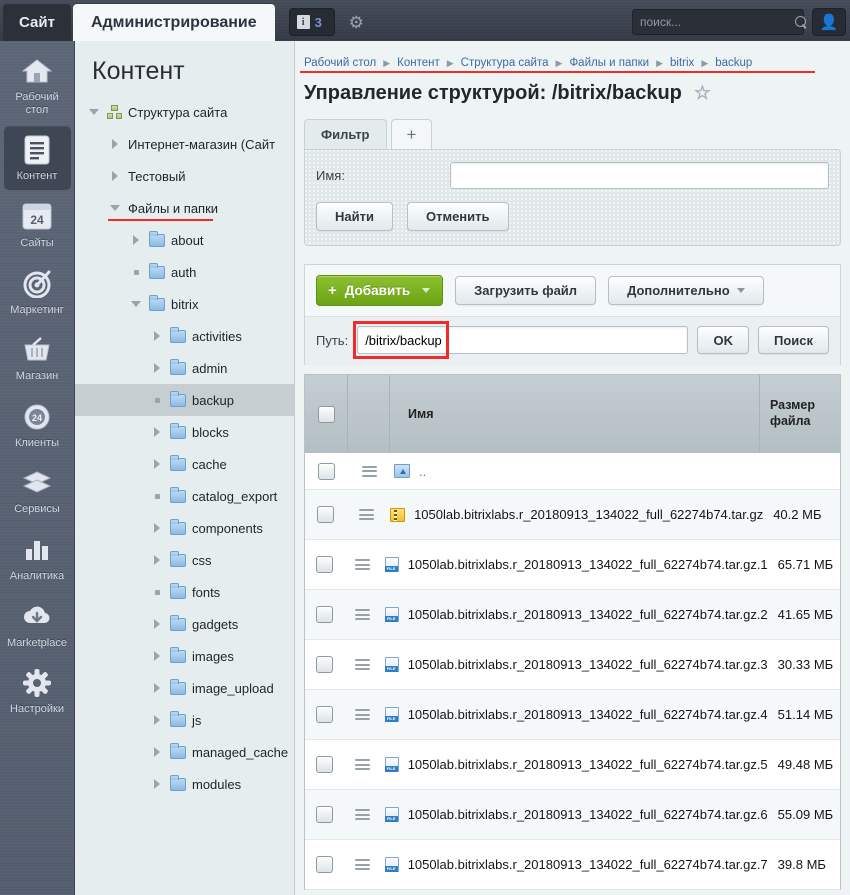 The image size is (850, 895). I want to click on leaf-dot-icon, so click(157, 496).